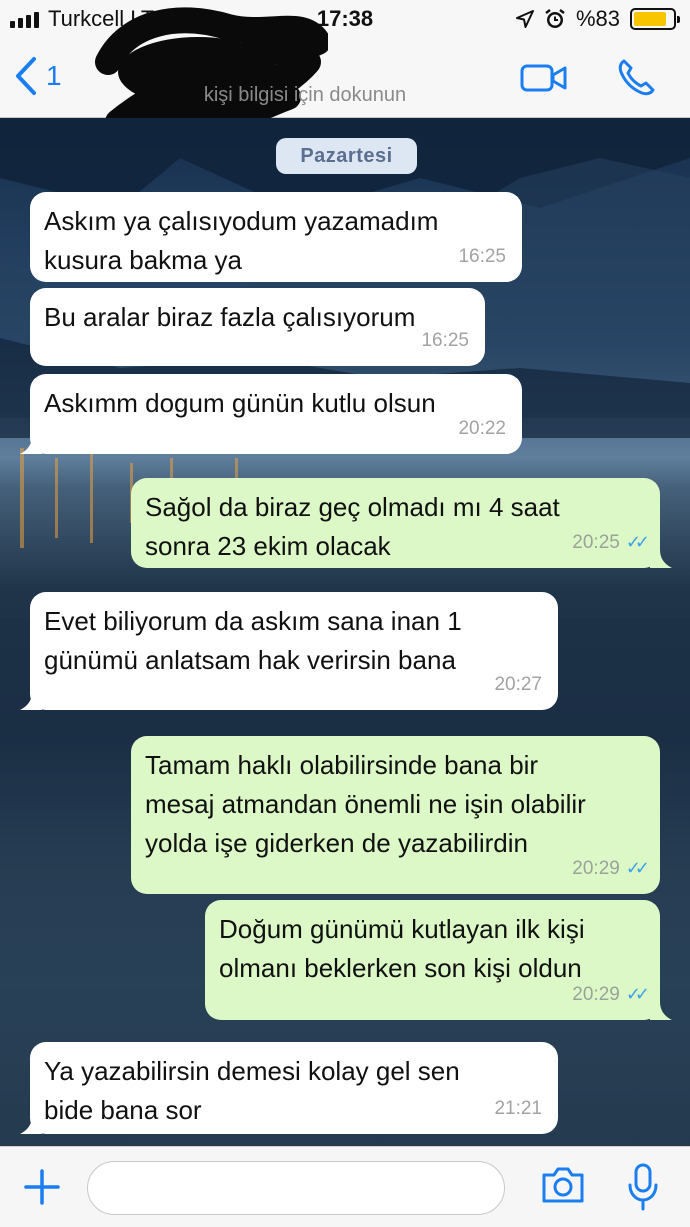  What do you see at coordinates (563, 1185) in the screenshot?
I see `camera-icon` at bounding box center [563, 1185].